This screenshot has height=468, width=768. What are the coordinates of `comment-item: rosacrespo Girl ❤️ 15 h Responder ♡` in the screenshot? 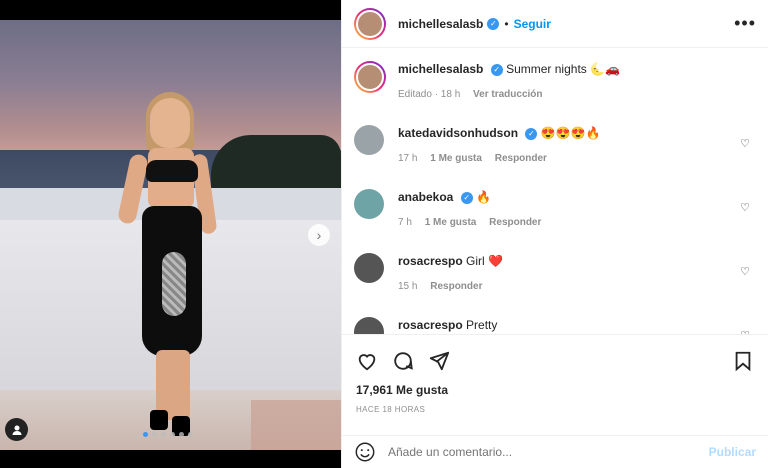 It's located at (555, 272).